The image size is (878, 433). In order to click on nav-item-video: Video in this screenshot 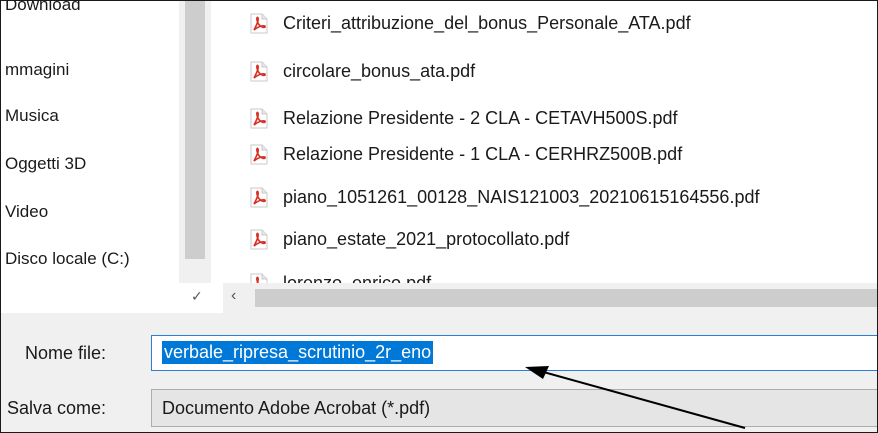, I will do `click(26, 212)`.